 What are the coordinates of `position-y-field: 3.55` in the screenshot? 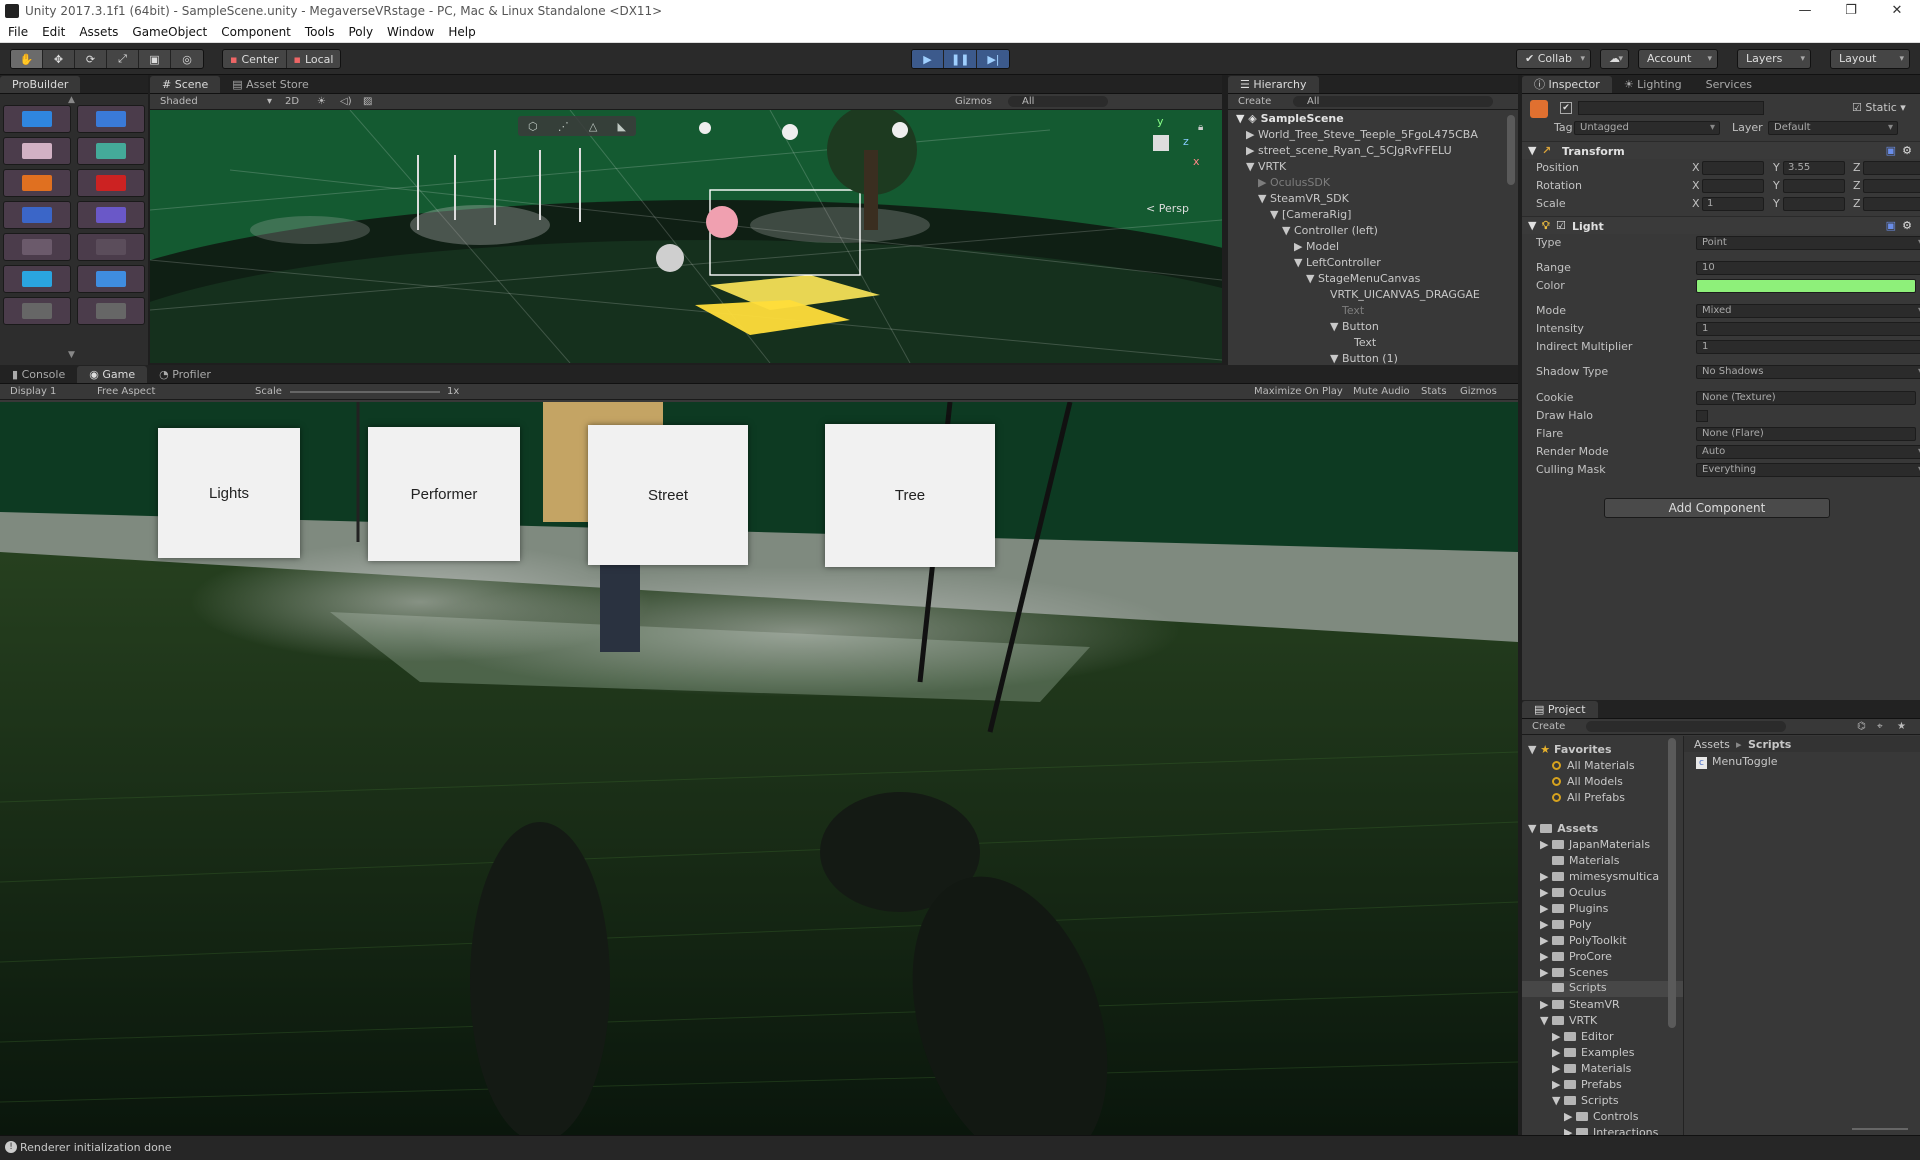 It's located at (1814, 168).